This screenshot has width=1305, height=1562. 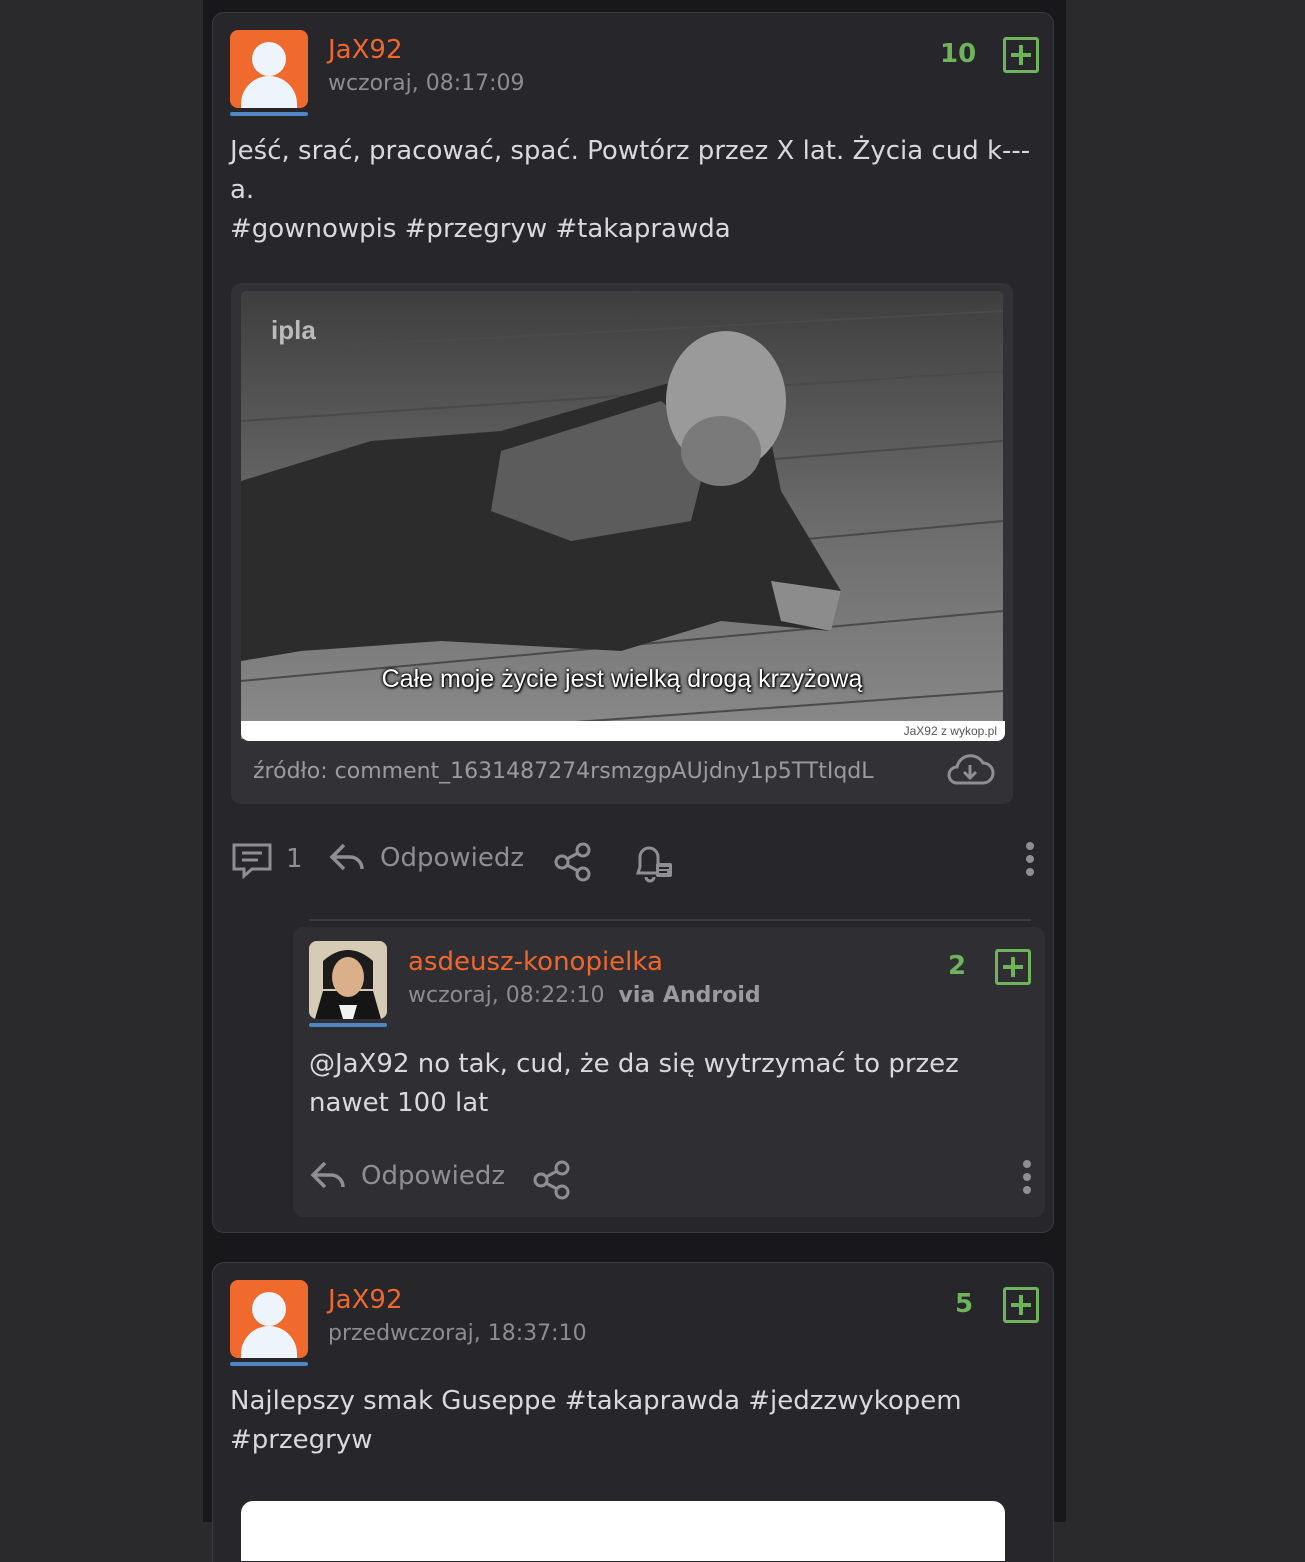 I want to click on comment-username: asdeusz-konopielka, so click(x=535, y=962).